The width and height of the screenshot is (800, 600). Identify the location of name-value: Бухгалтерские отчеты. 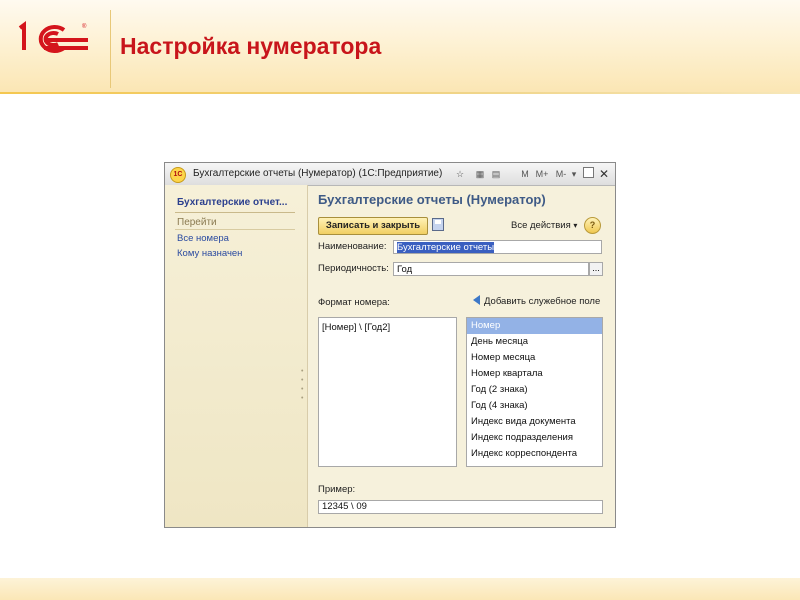
(446, 247).